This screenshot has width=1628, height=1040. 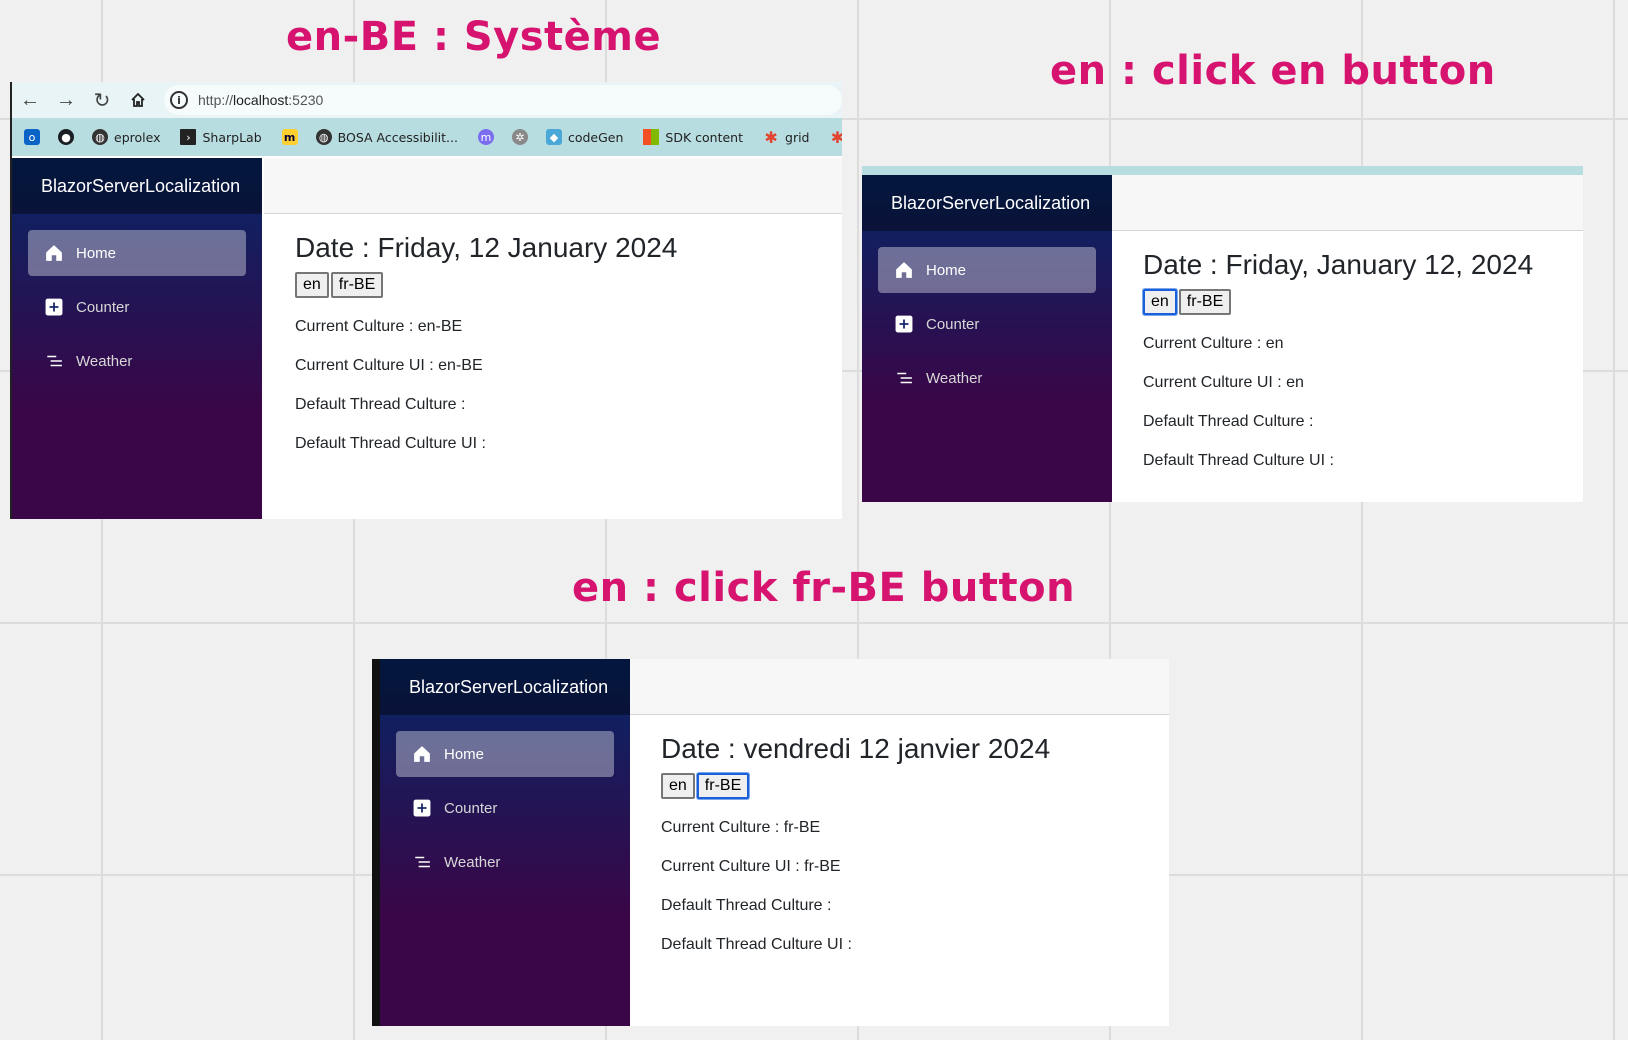 I want to click on bookmark-github: ●, so click(x=69, y=137).